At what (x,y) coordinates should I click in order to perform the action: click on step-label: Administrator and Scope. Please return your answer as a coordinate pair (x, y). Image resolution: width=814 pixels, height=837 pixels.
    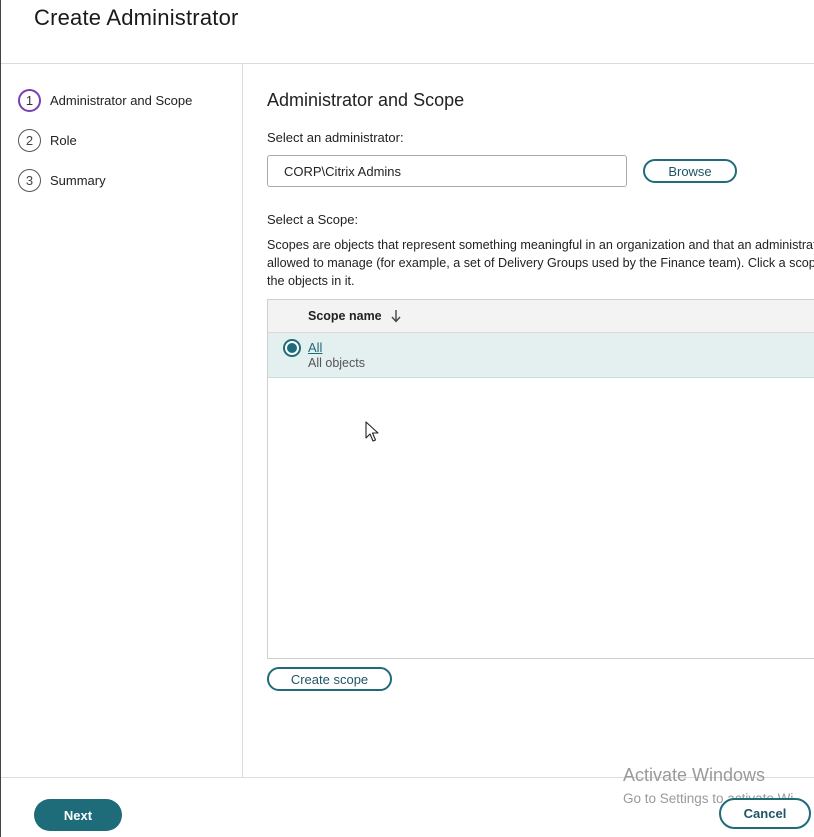
    Looking at the image, I should click on (121, 100).